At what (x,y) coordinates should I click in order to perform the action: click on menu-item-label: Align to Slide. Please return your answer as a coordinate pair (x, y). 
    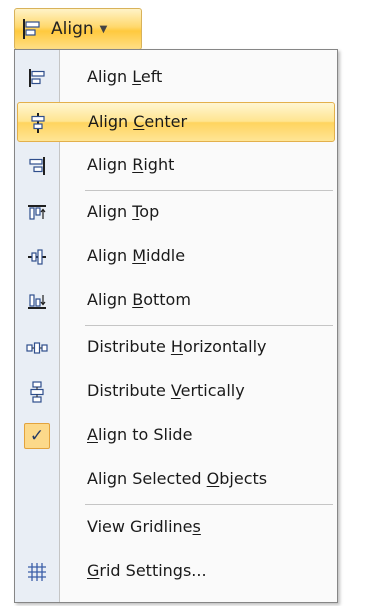
    Looking at the image, I should click on (140, 434).